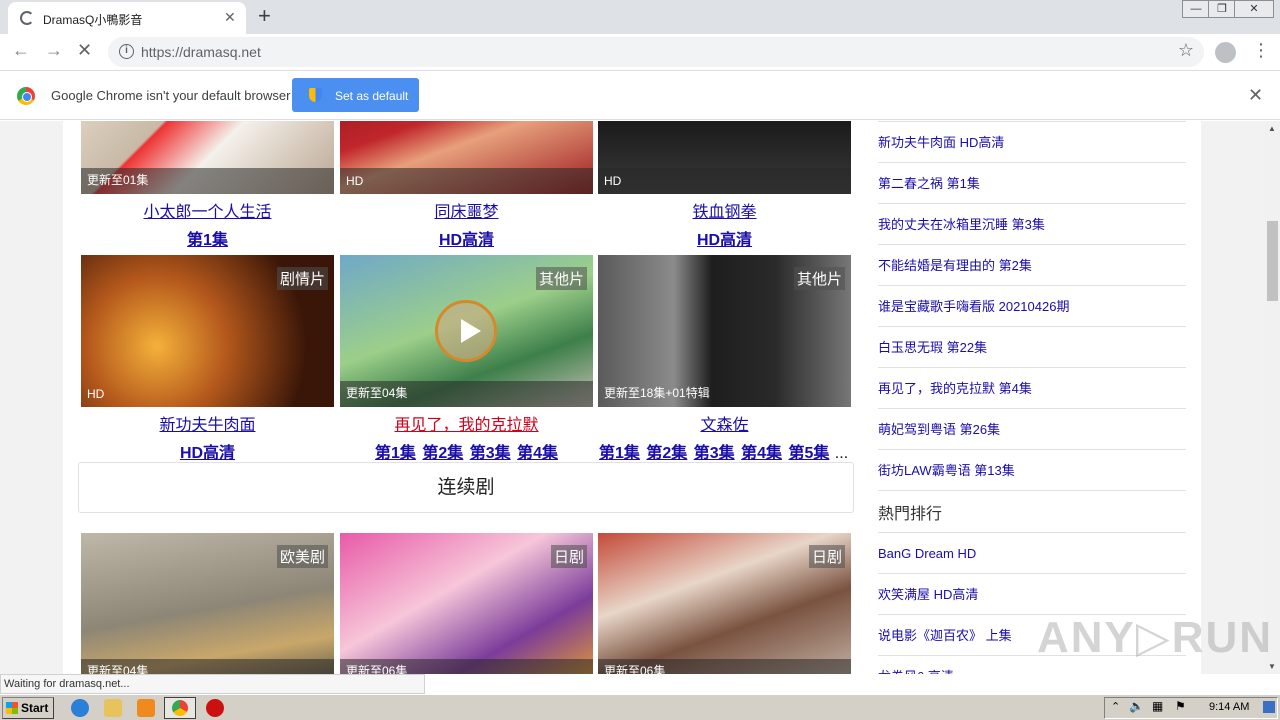  What do you see at coordinates (1032, 183) in the screenshot?
I see `sidebar-latest-item: 第二春之祸 第1集` at bounding box center [1032, 183].